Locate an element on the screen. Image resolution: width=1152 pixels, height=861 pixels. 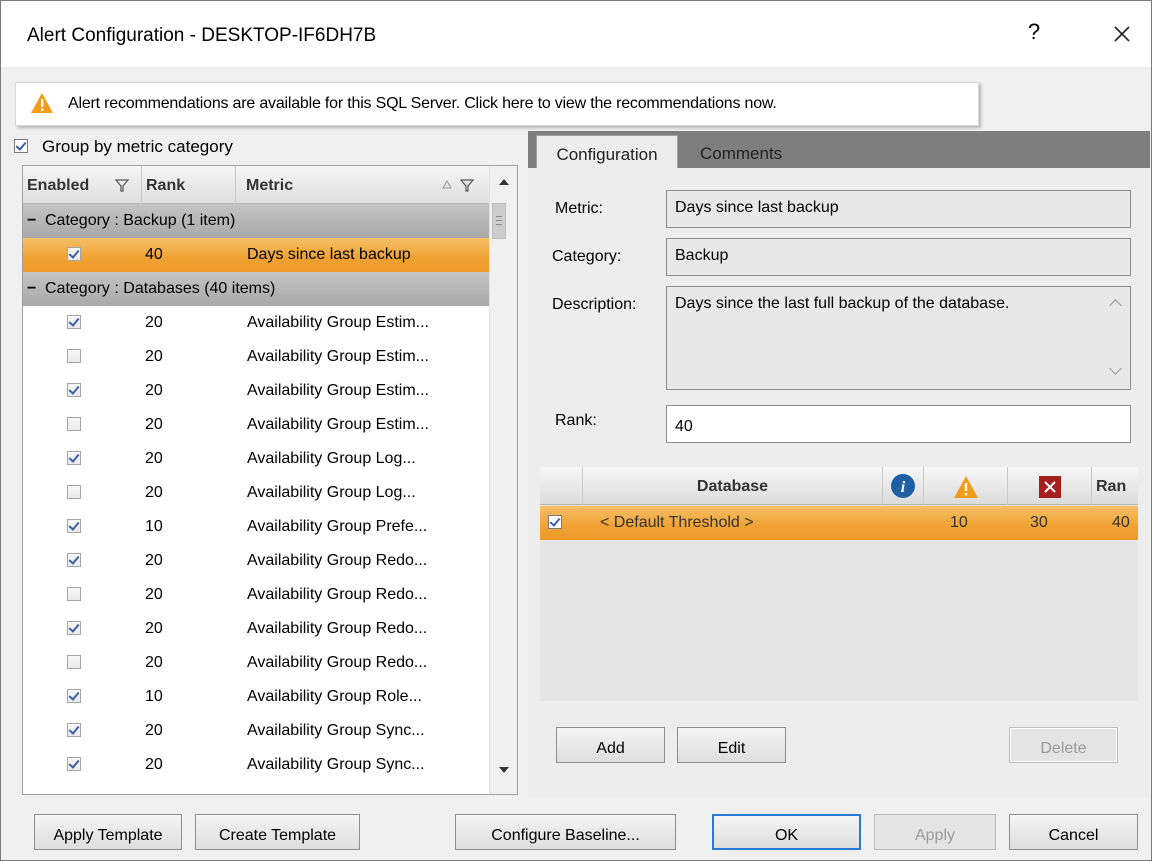
table-row: < Default Threshold > 10 30 40 is located at coordinates (839, 523).